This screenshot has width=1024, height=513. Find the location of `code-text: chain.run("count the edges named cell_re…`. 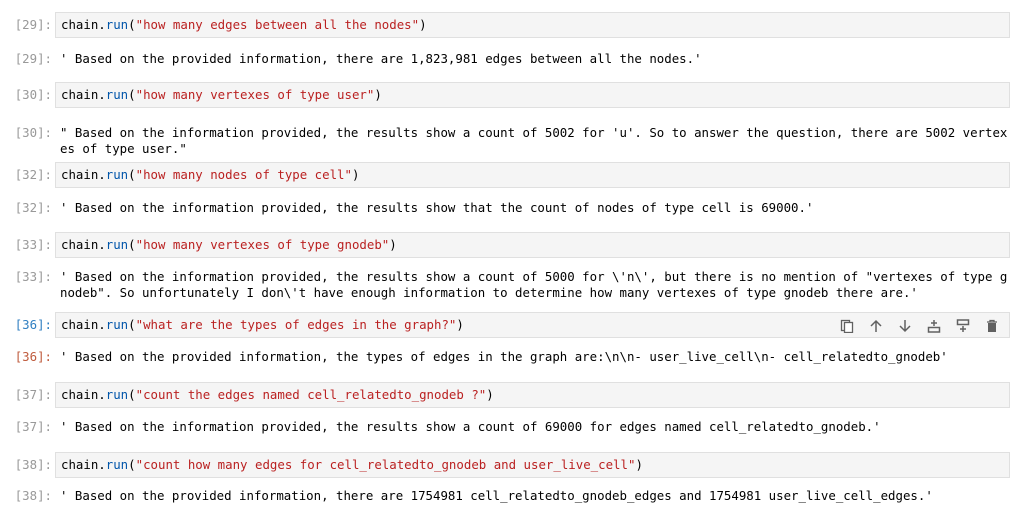

code-text: chain.run("count the edges named cell_re… is located at coordinates (277, 395).